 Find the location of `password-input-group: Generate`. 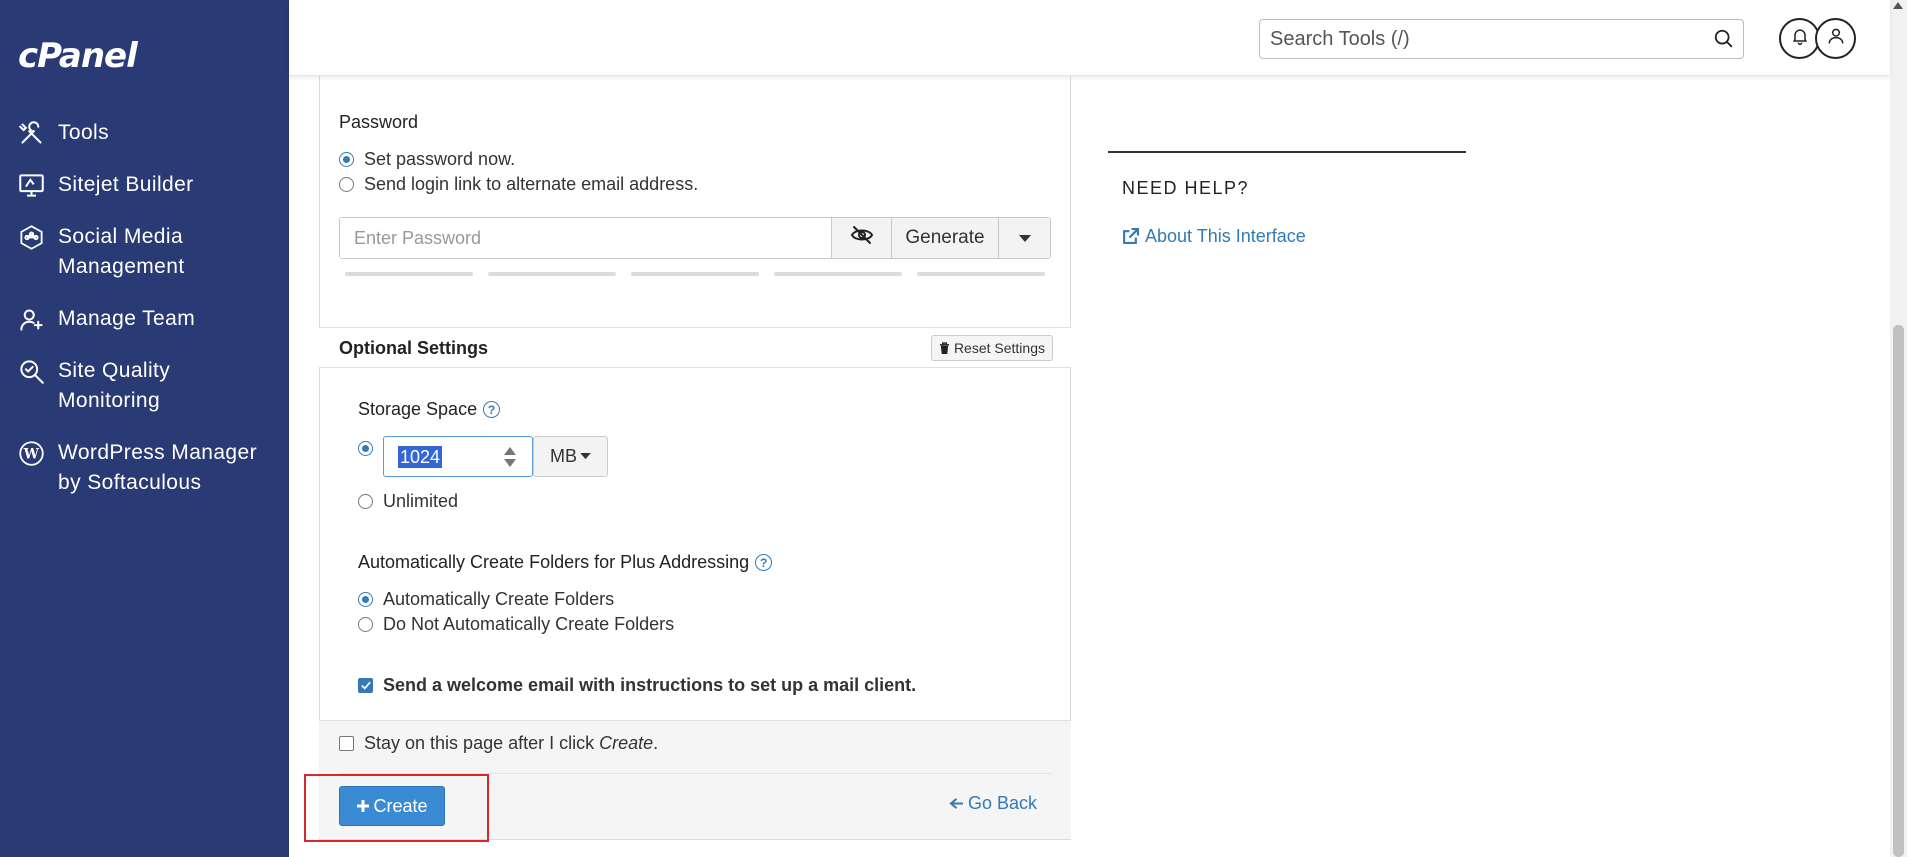

password-input-group: Generate is located at coordinates (695, 238).